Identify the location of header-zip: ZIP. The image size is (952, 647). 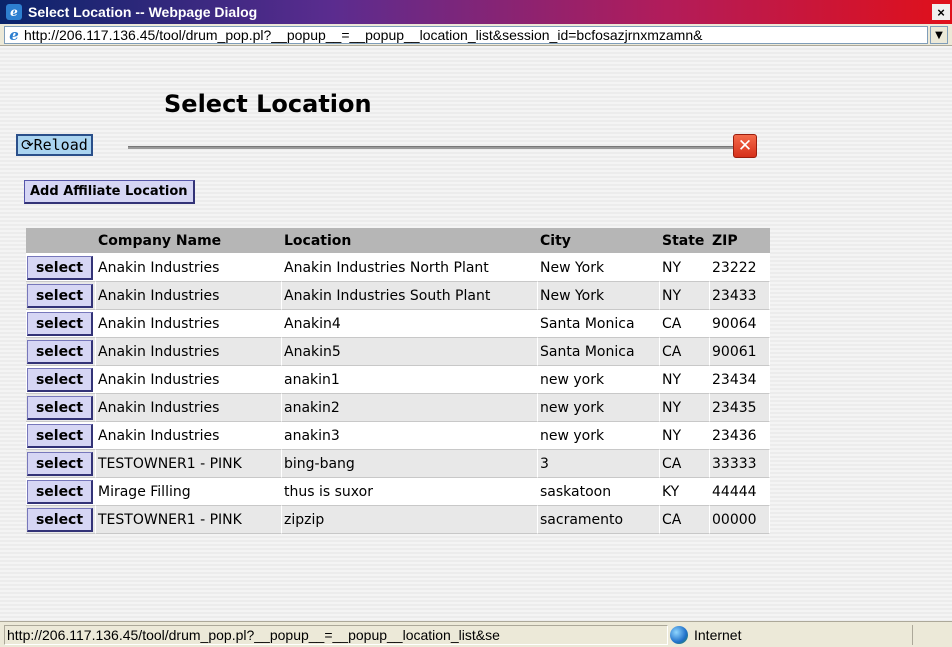
(740, 241).